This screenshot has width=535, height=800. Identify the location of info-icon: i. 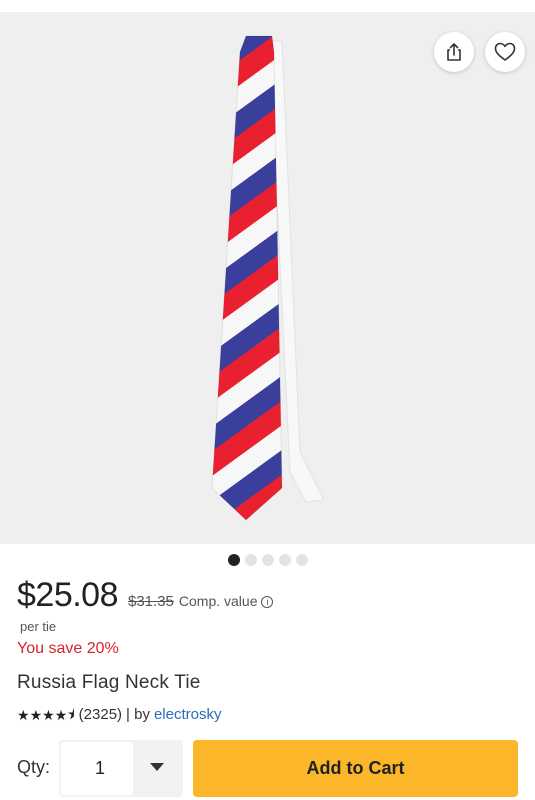
(267, 602).